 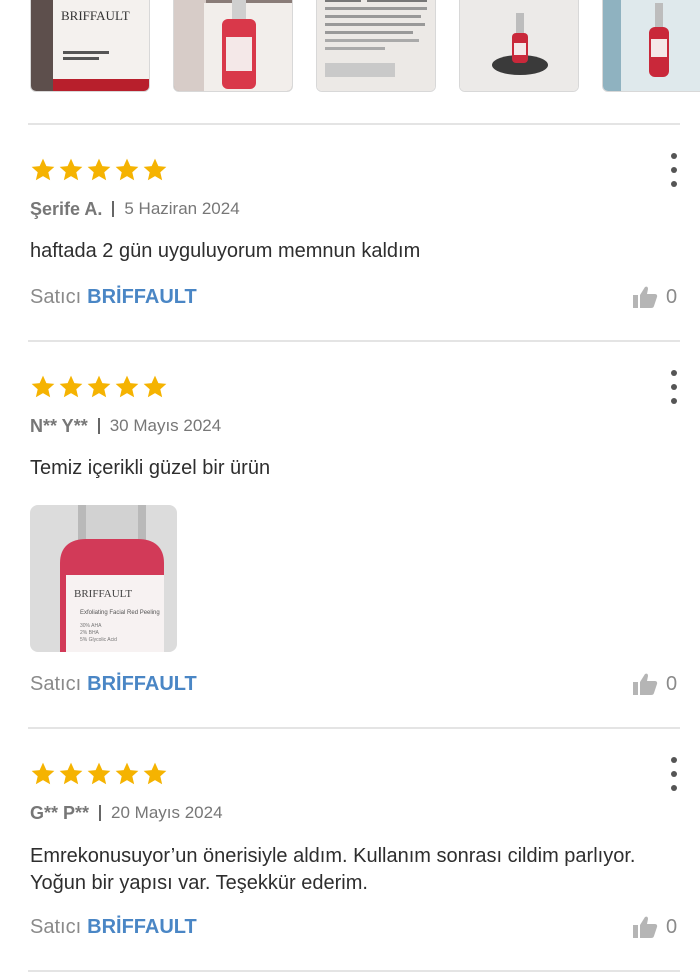 I want to click on photo-ingredient: 30% AHA, so click(x=91, y=626).